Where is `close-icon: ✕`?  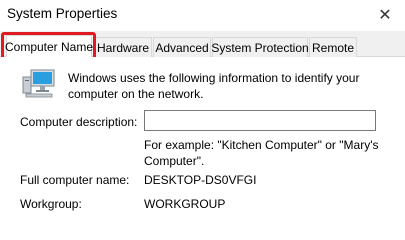 close-icon: ✕ is located at coordinates (384, 15).